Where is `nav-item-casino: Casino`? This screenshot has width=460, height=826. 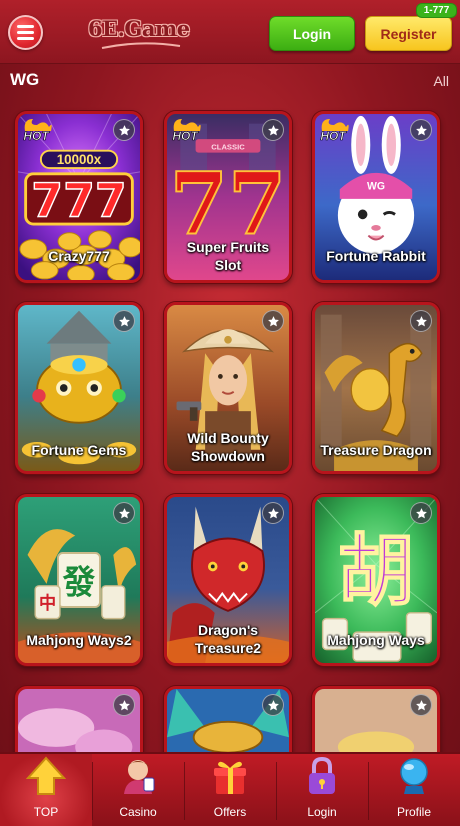
nav-item-casino: Casino is located at coordinates (138, 790).